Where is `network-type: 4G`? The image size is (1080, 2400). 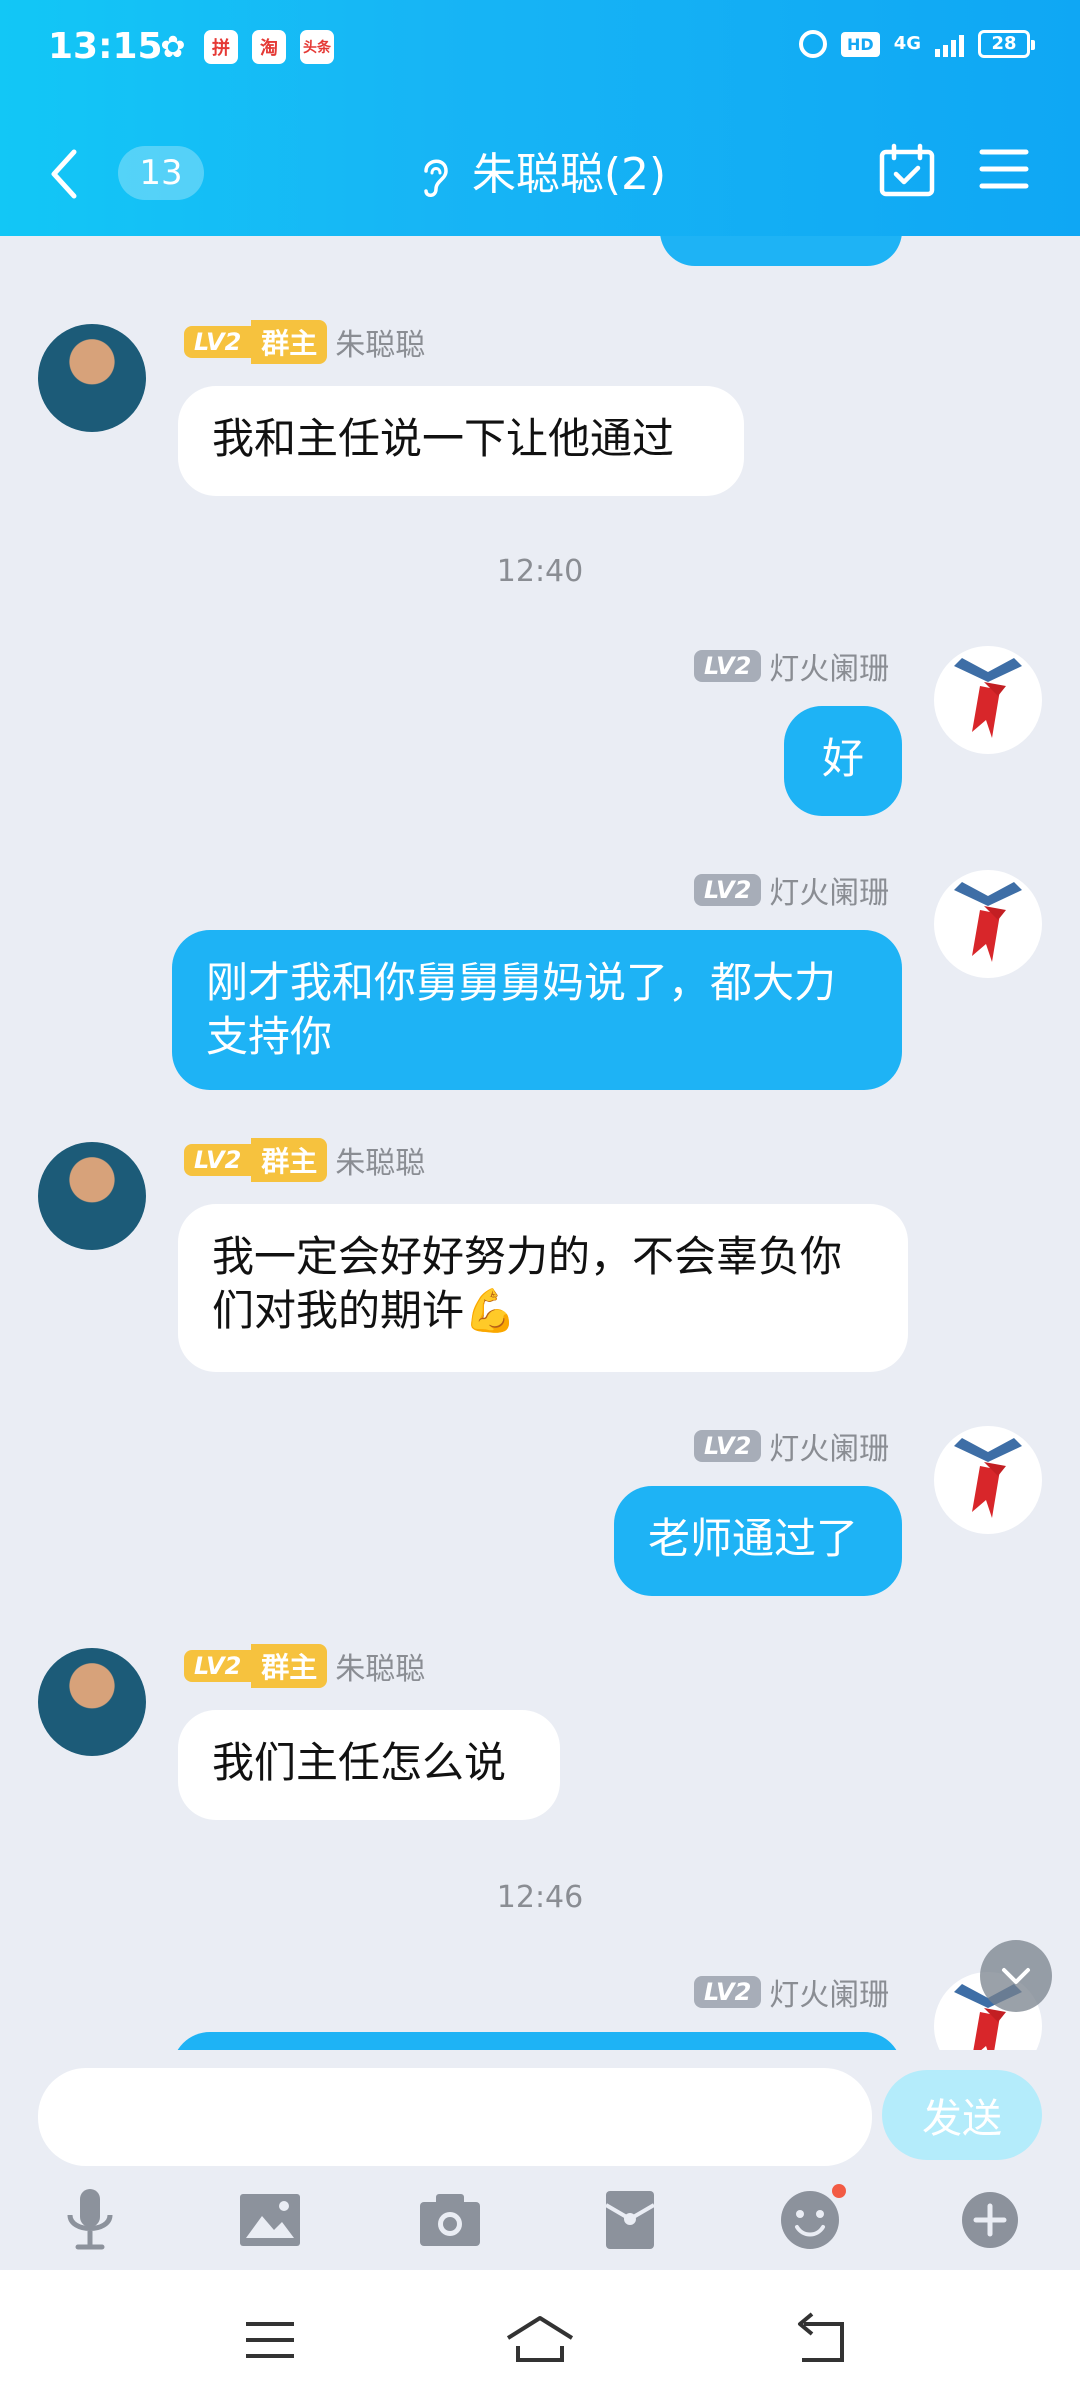
network-type: 4G is located at coordinates (907, 43).